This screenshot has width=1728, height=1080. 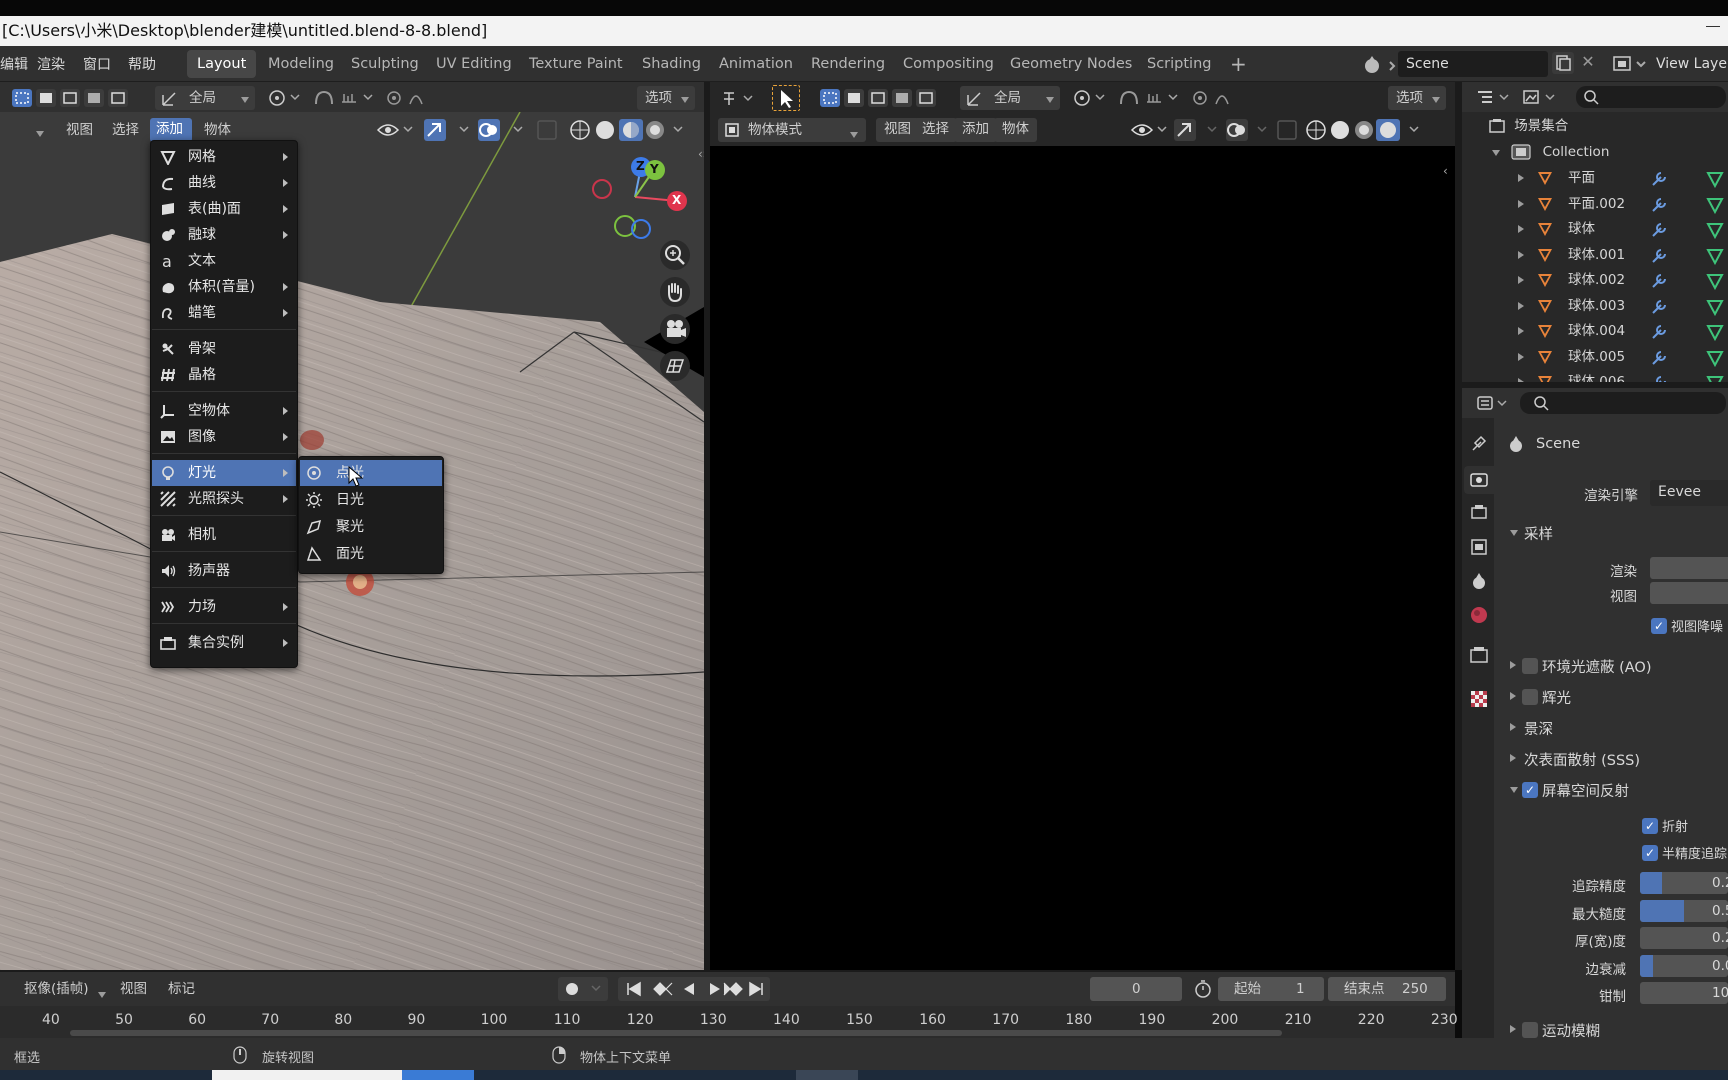 What do you see at coordinates (1179, 64) in the screenshot?
I see `tab-scripting: Scripting` at bounding box center [1179, 64].